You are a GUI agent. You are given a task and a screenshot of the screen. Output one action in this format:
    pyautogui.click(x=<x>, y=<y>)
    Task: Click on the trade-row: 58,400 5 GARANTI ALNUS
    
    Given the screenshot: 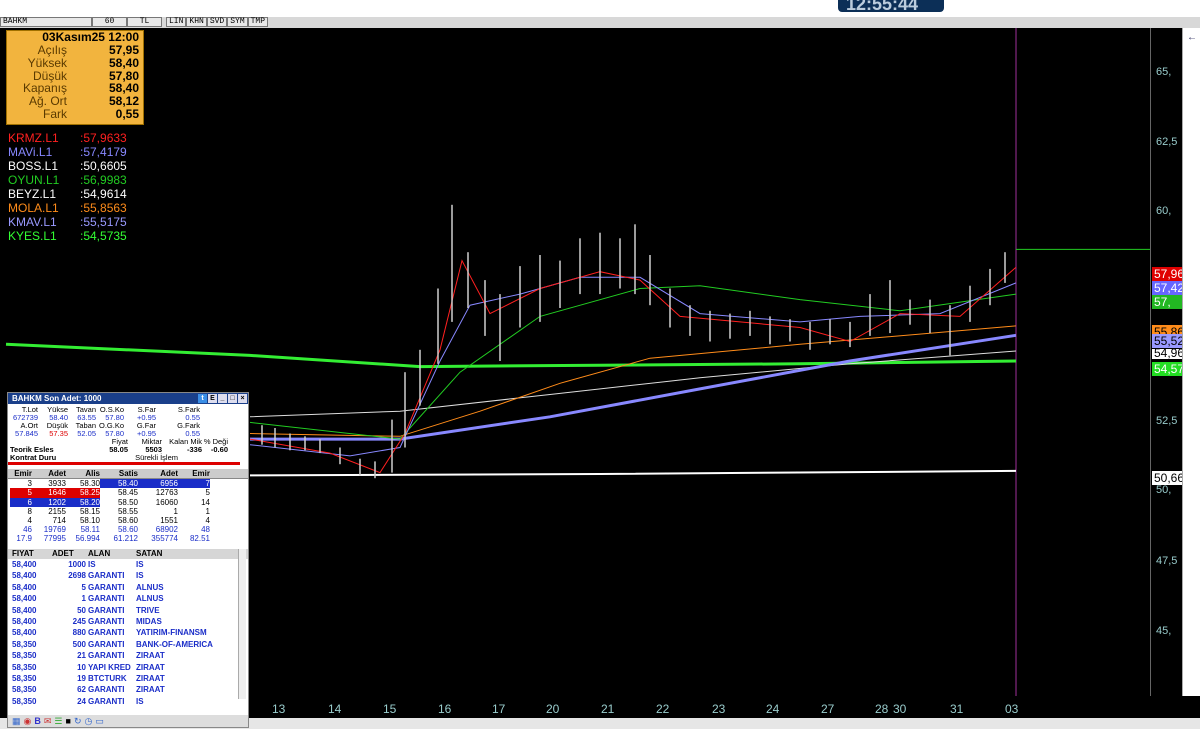 What is the action you would take?
    pyautogui.click(x=128, y=587)
    